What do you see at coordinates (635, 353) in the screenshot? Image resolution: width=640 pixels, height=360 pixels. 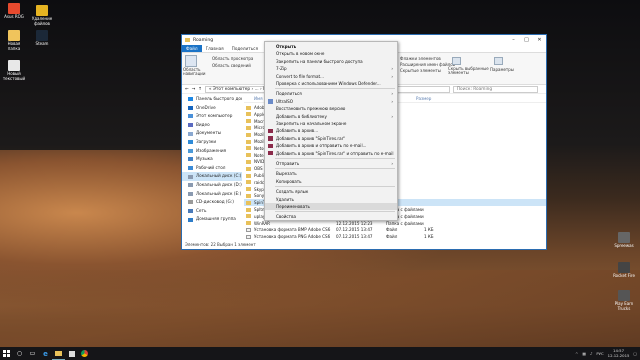 I see `notifications-icon: ▢` at bounding box center [635, 353].